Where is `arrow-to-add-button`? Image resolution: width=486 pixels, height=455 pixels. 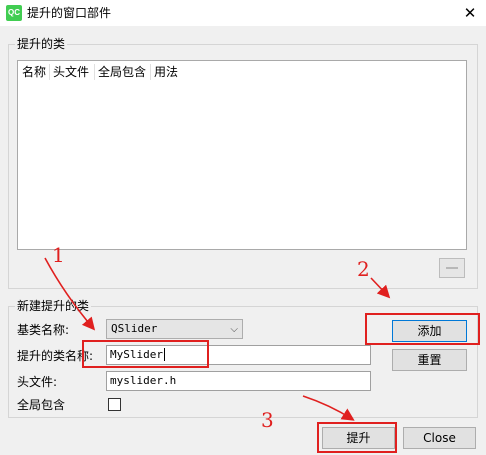
arrow-to-add-button is located at coordinates (380, 288).